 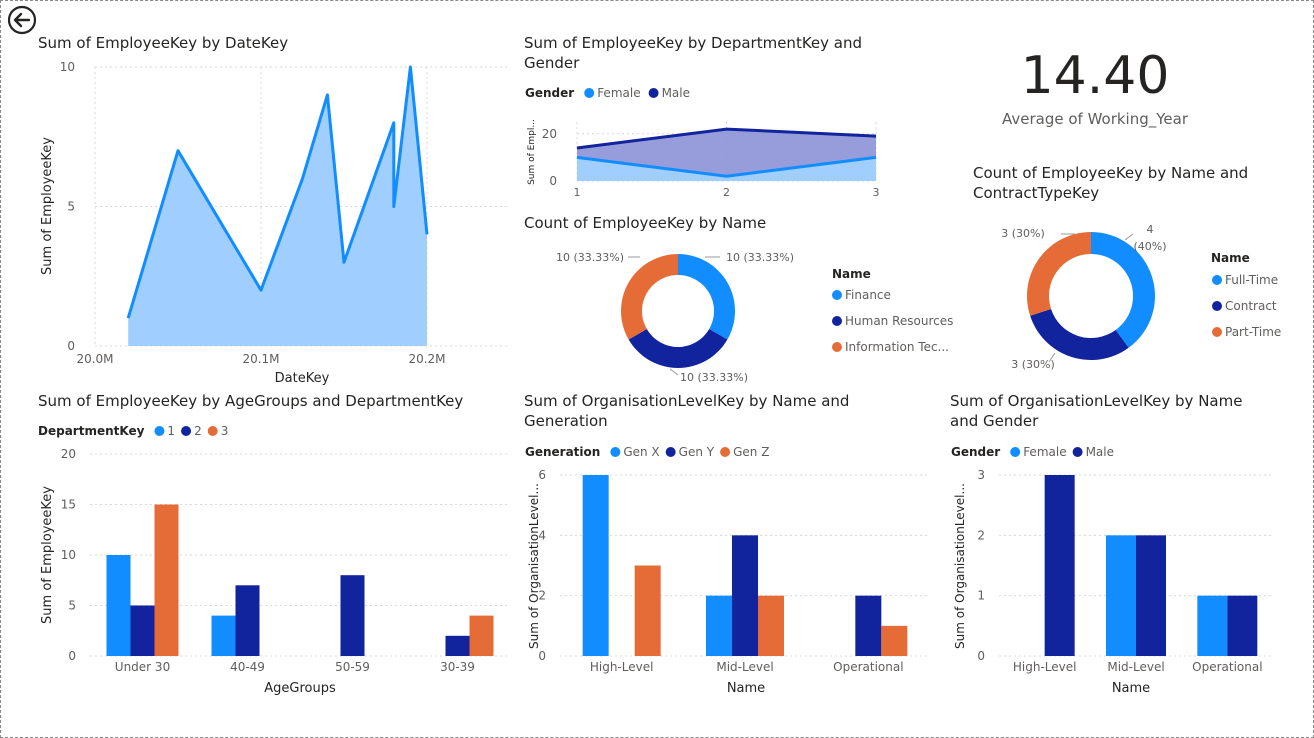 I want to click on legend-title: Name, so click(x=851, y=274).